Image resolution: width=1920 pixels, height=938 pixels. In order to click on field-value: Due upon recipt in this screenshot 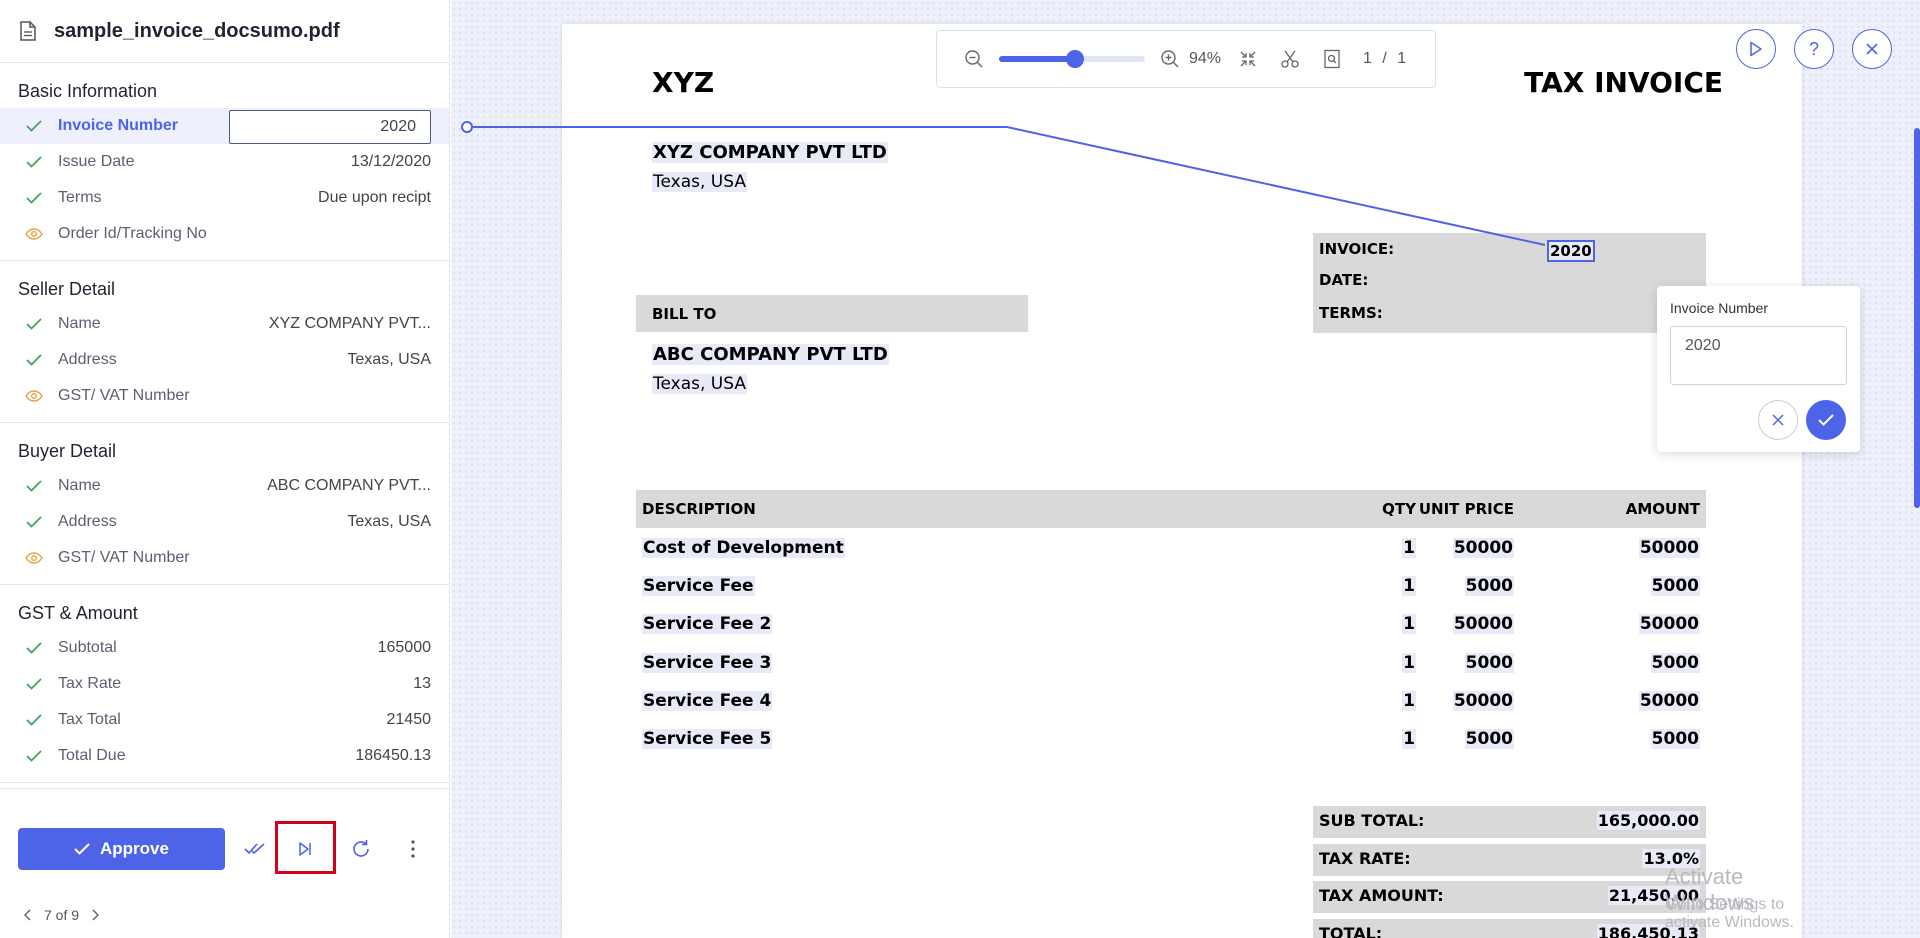, I will do `click(374, 197)`.